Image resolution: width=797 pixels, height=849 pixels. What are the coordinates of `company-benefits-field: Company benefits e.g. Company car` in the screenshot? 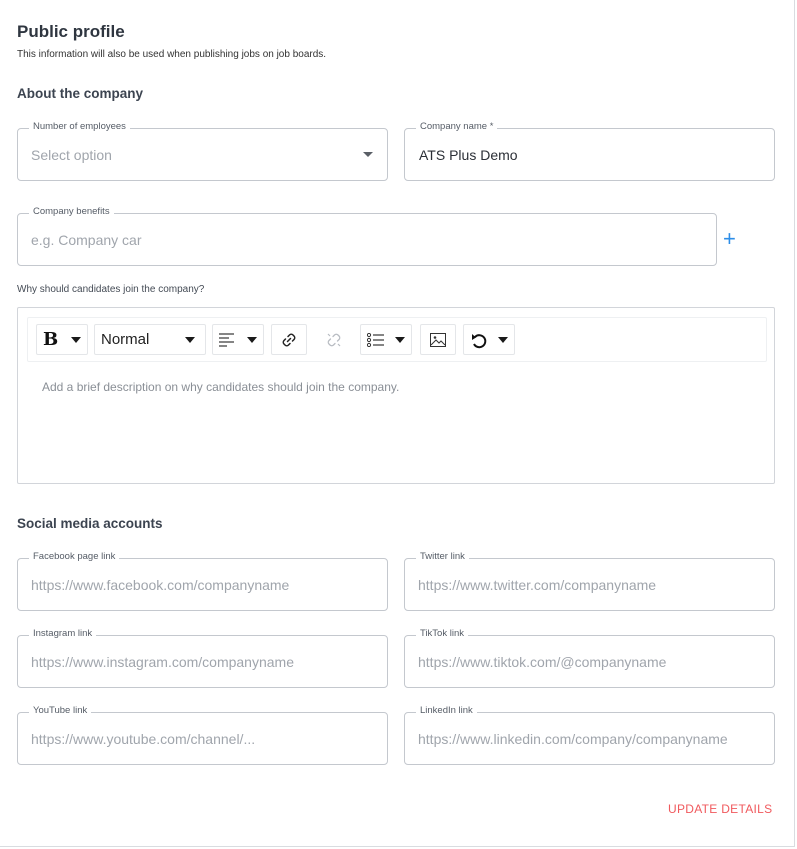 It's located at (367, 236).